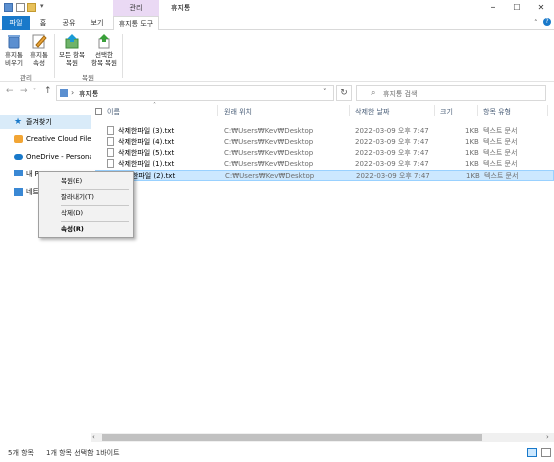  What do you see at coordinates (64, 93) in the screenshot?
I see `recycle-bin-location-icon` at bounding box center [64, 93].